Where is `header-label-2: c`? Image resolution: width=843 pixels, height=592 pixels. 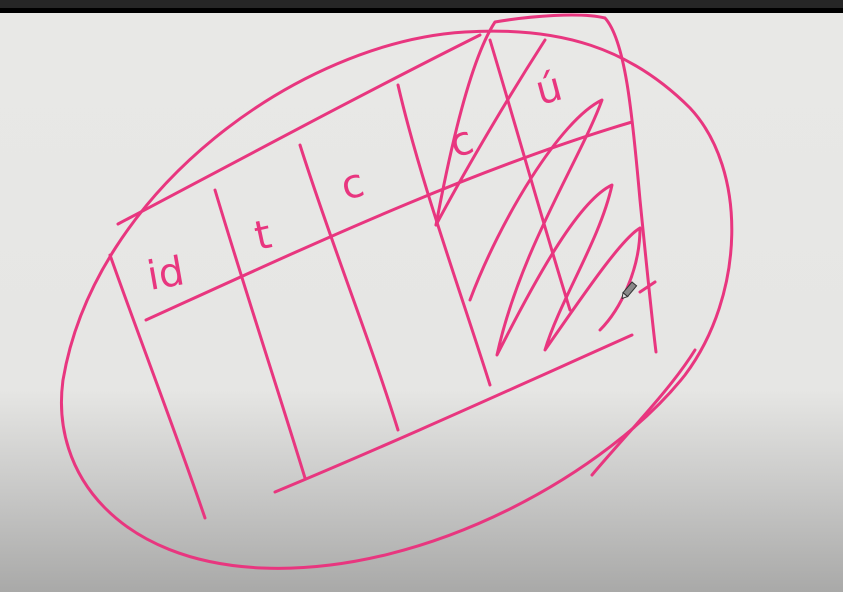
header-label-2: c is located at coordinates (352, 185).